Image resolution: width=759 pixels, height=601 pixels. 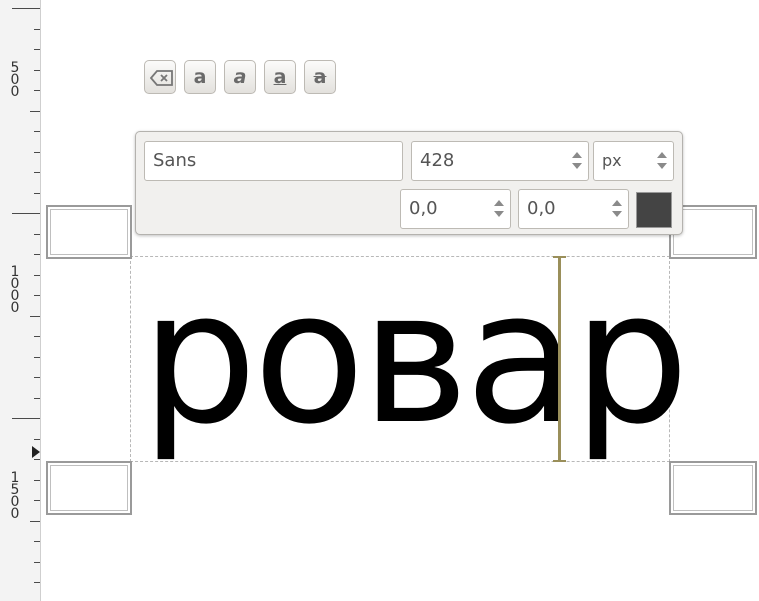 What do you see at coordinates (559, 461) in the screenshot?
I see `text-cursor-bottom-cap` at bounding box center [559, 461].